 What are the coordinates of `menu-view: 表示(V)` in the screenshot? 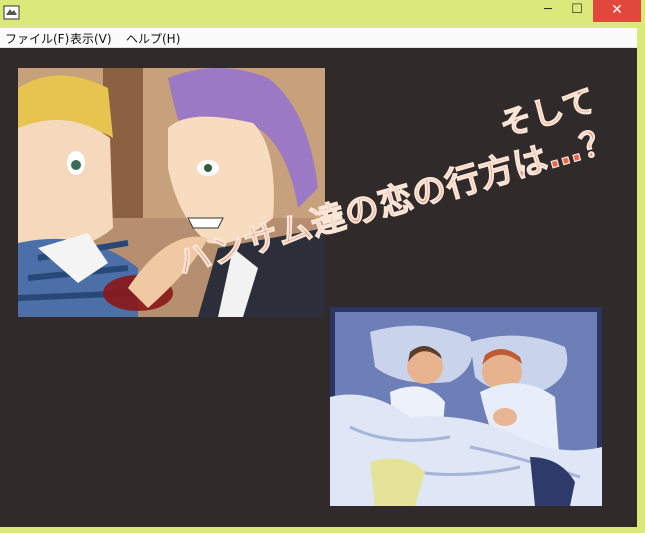 It's located at (91, 38).